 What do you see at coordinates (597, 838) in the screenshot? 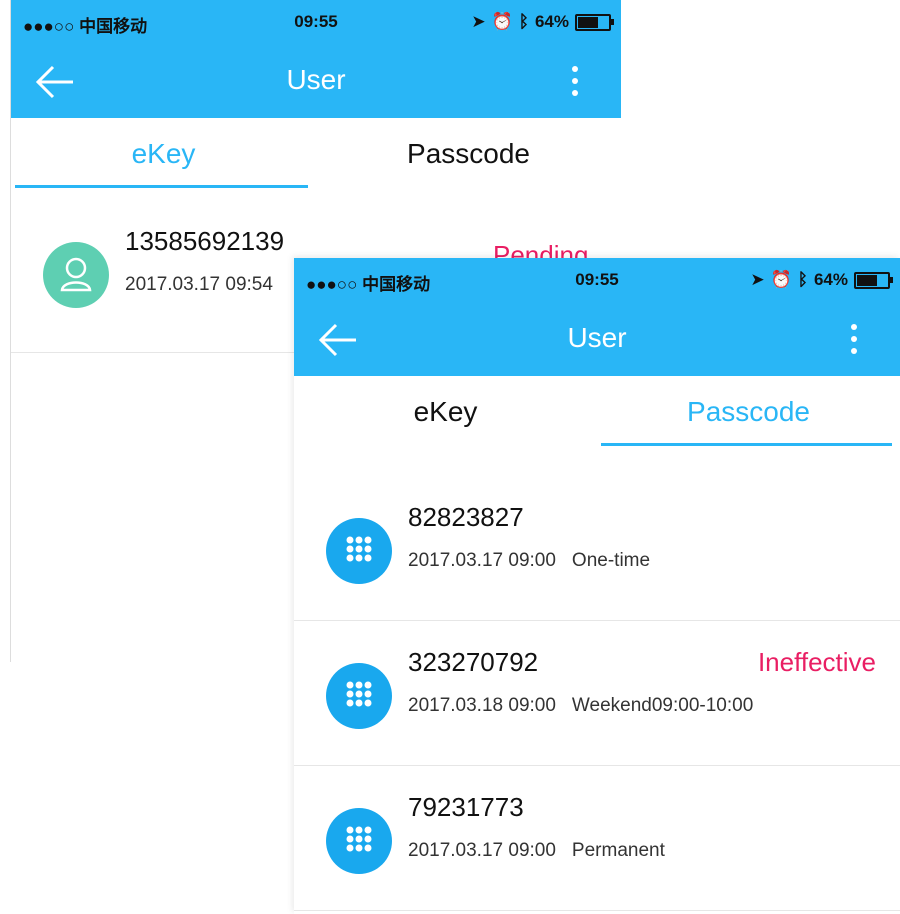
I see `list-item: 79231773 2017.03.17 09:00 Permanent` at bounding box center [597, 838].